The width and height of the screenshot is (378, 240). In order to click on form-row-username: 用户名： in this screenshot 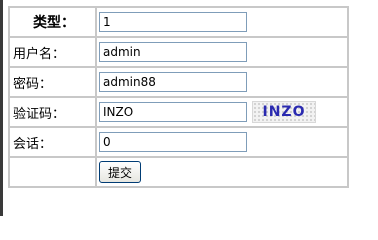, I will do `click(178, 52)`.